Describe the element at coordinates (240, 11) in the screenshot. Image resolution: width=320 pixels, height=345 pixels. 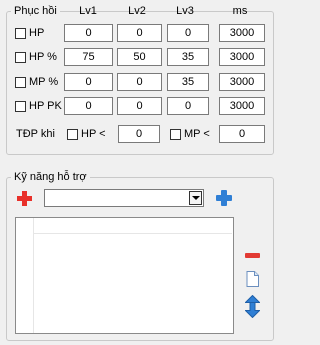
I see `header-ms: ms` at that location.